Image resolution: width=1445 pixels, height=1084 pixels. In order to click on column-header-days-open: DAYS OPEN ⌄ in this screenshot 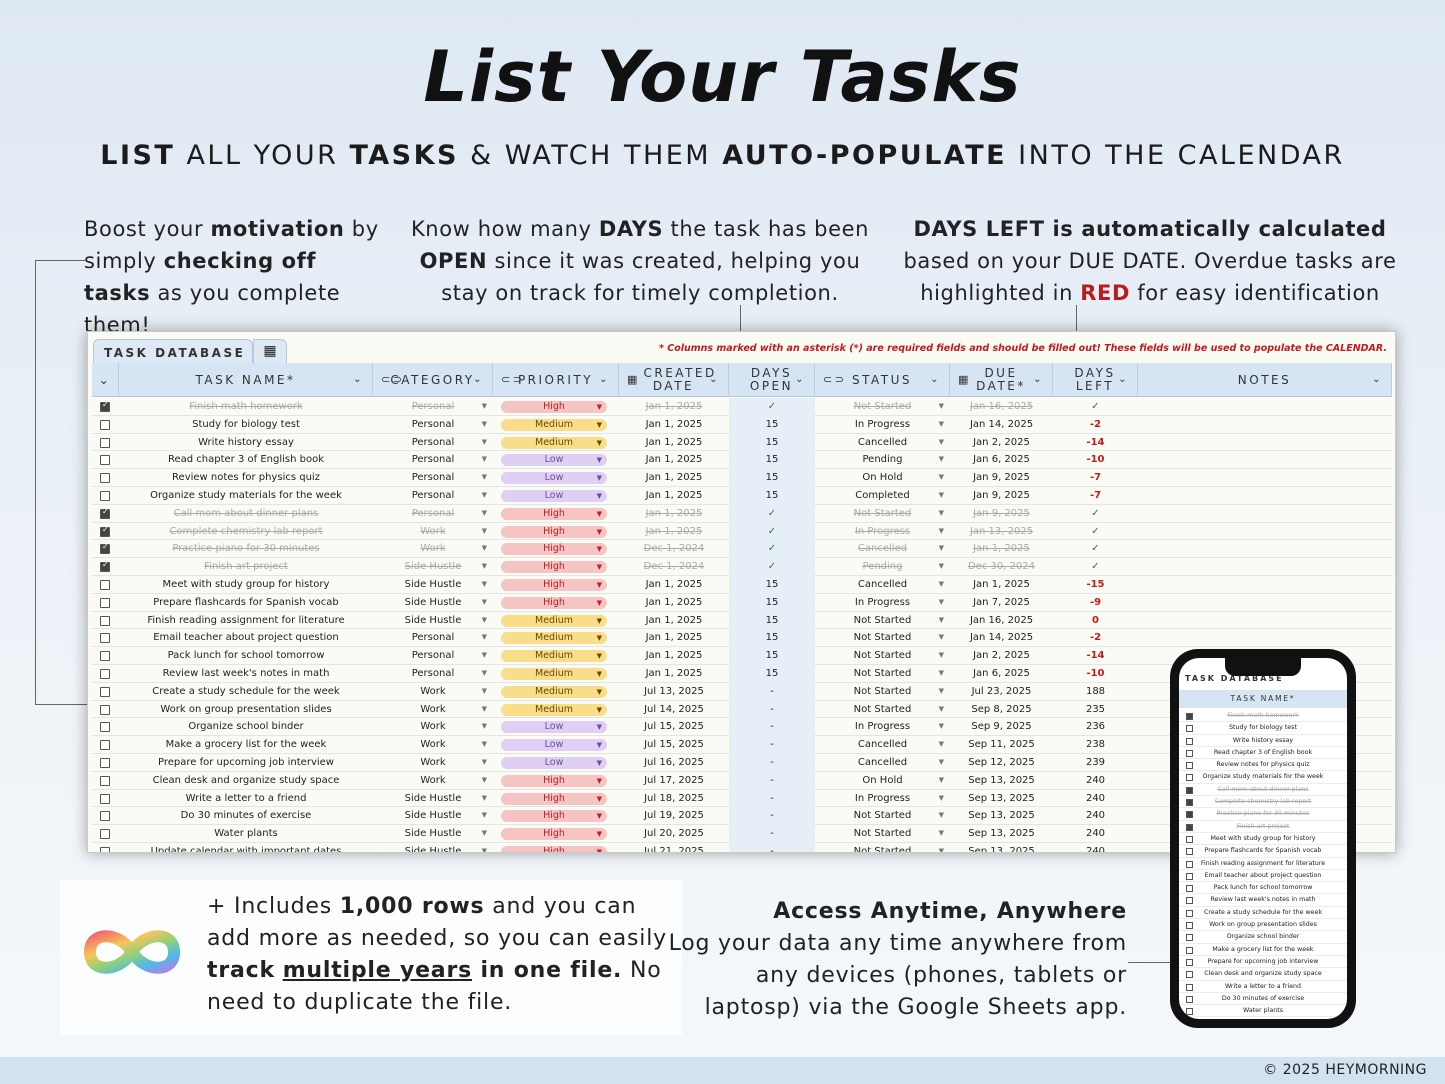, I will do `click(772, 380)`.